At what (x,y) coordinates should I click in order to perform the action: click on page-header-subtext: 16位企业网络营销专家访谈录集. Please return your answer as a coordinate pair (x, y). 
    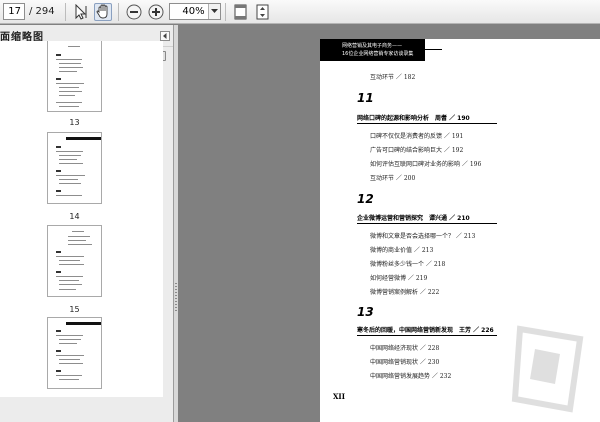
    Looking at the image, I should click on (378, 54).